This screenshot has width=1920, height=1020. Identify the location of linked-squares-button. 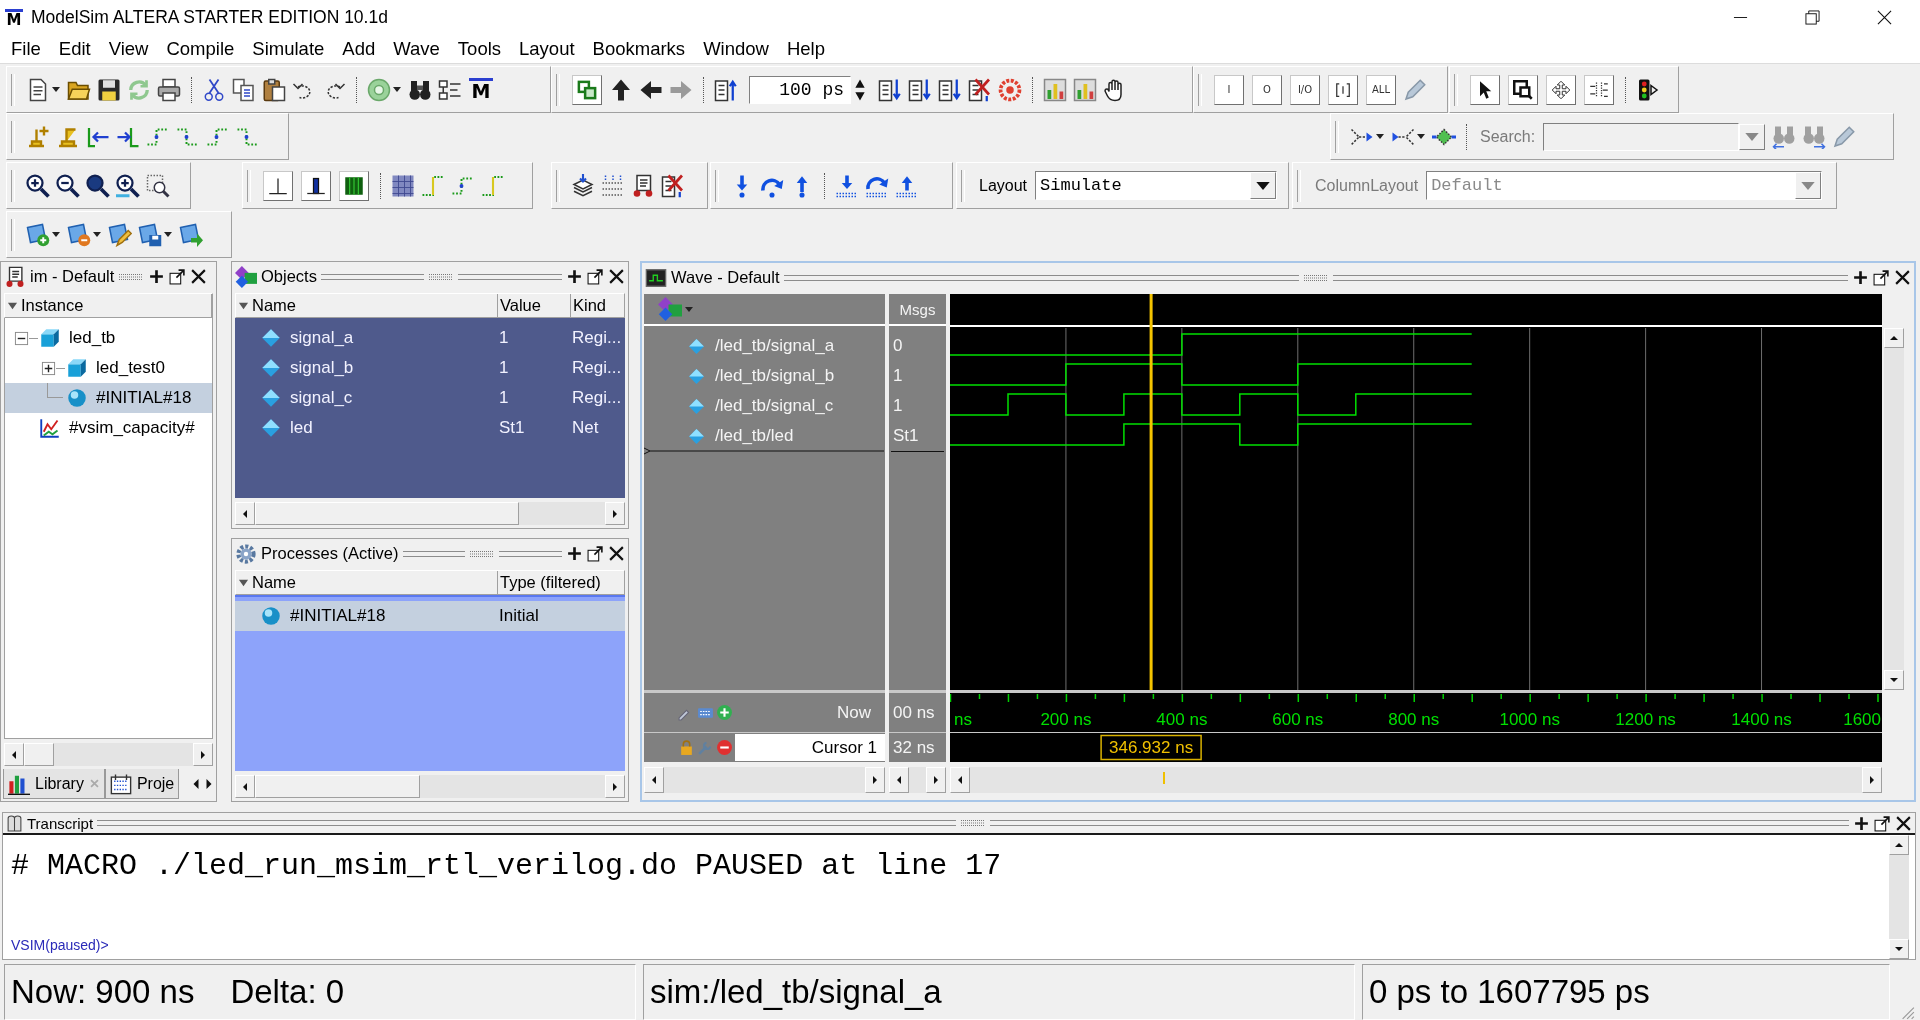
(587, 89).